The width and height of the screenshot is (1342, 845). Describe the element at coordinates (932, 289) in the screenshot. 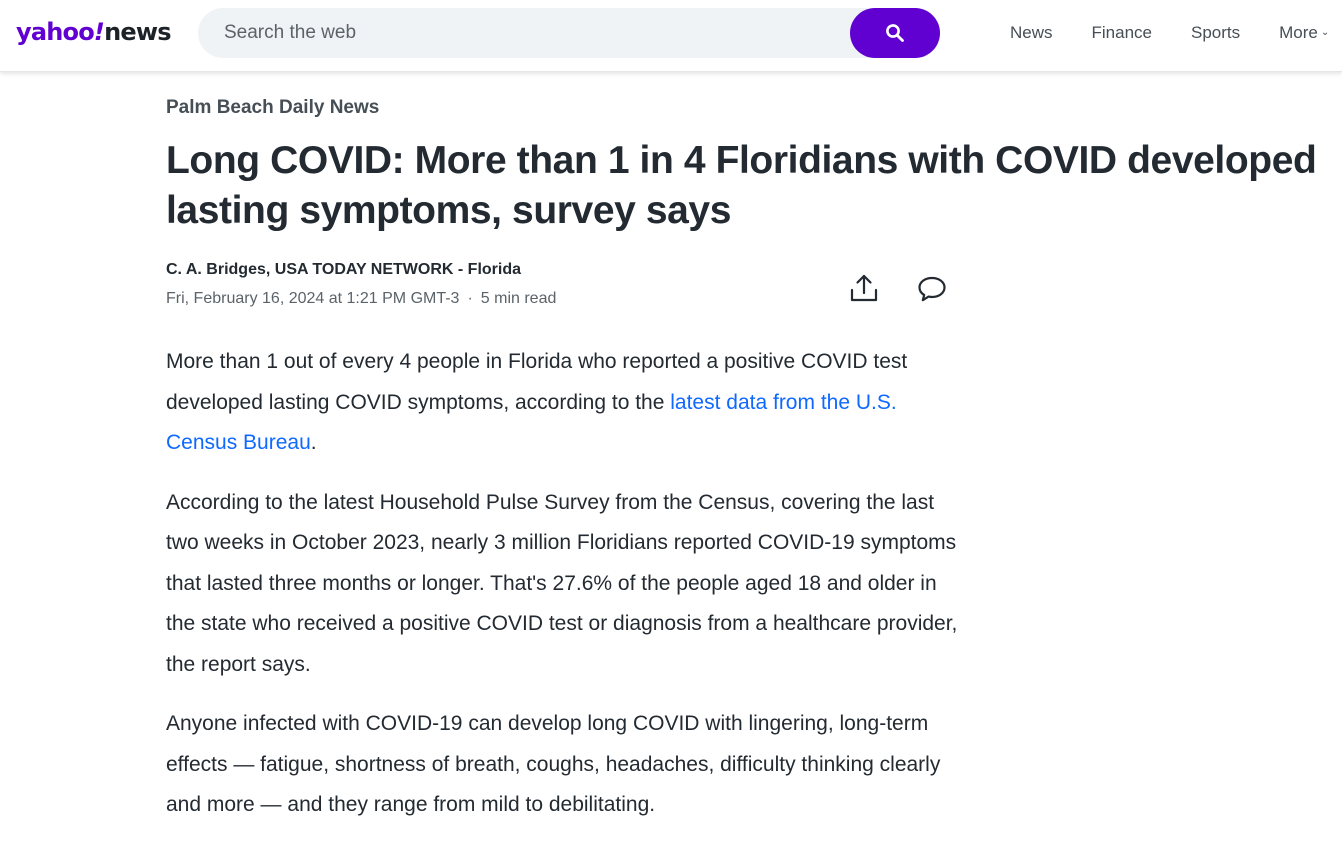

I see `comment-icon` at that location.